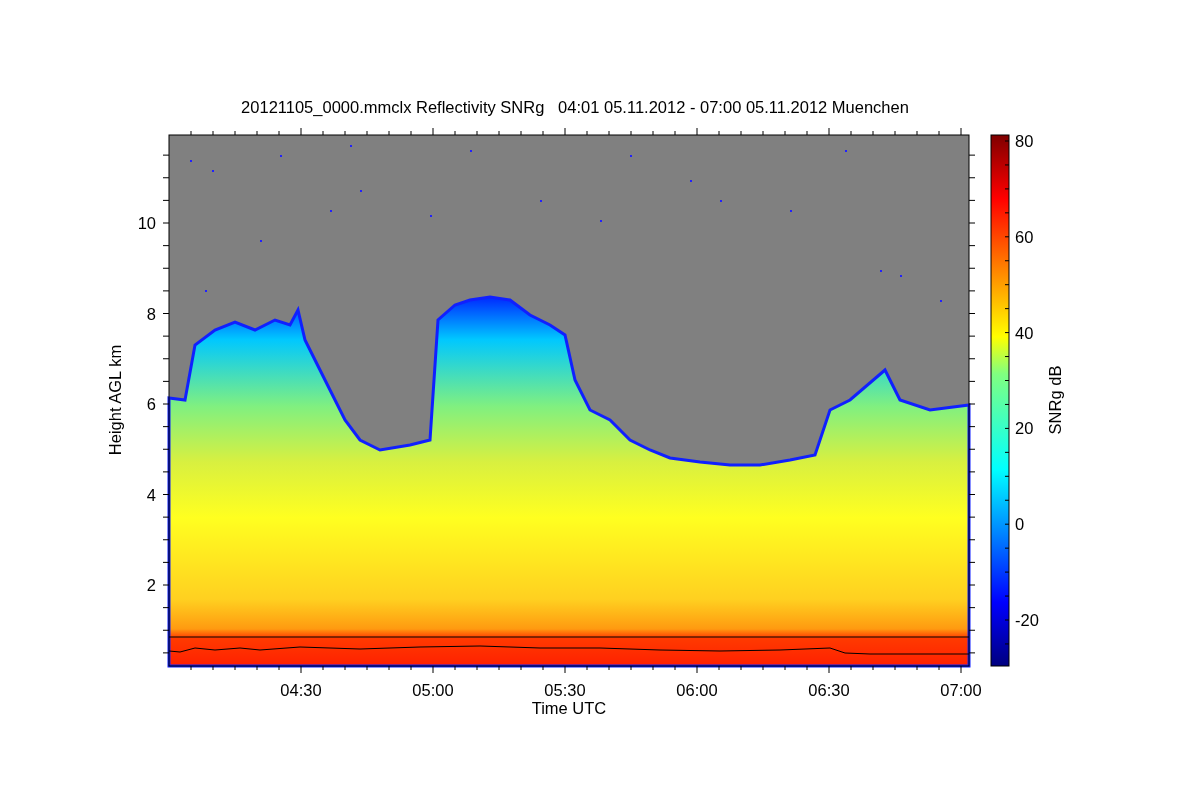  Describe the element at coordinates (1024, 141) in the screenshot. I see `colorbar-tick-label: 80` at that location.